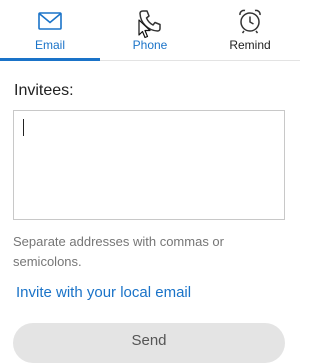 The image size is (320, 363). Describe the element at coordinates (44, 90) in the screenshot. I see `invitees-label: Invitees:` at that location.